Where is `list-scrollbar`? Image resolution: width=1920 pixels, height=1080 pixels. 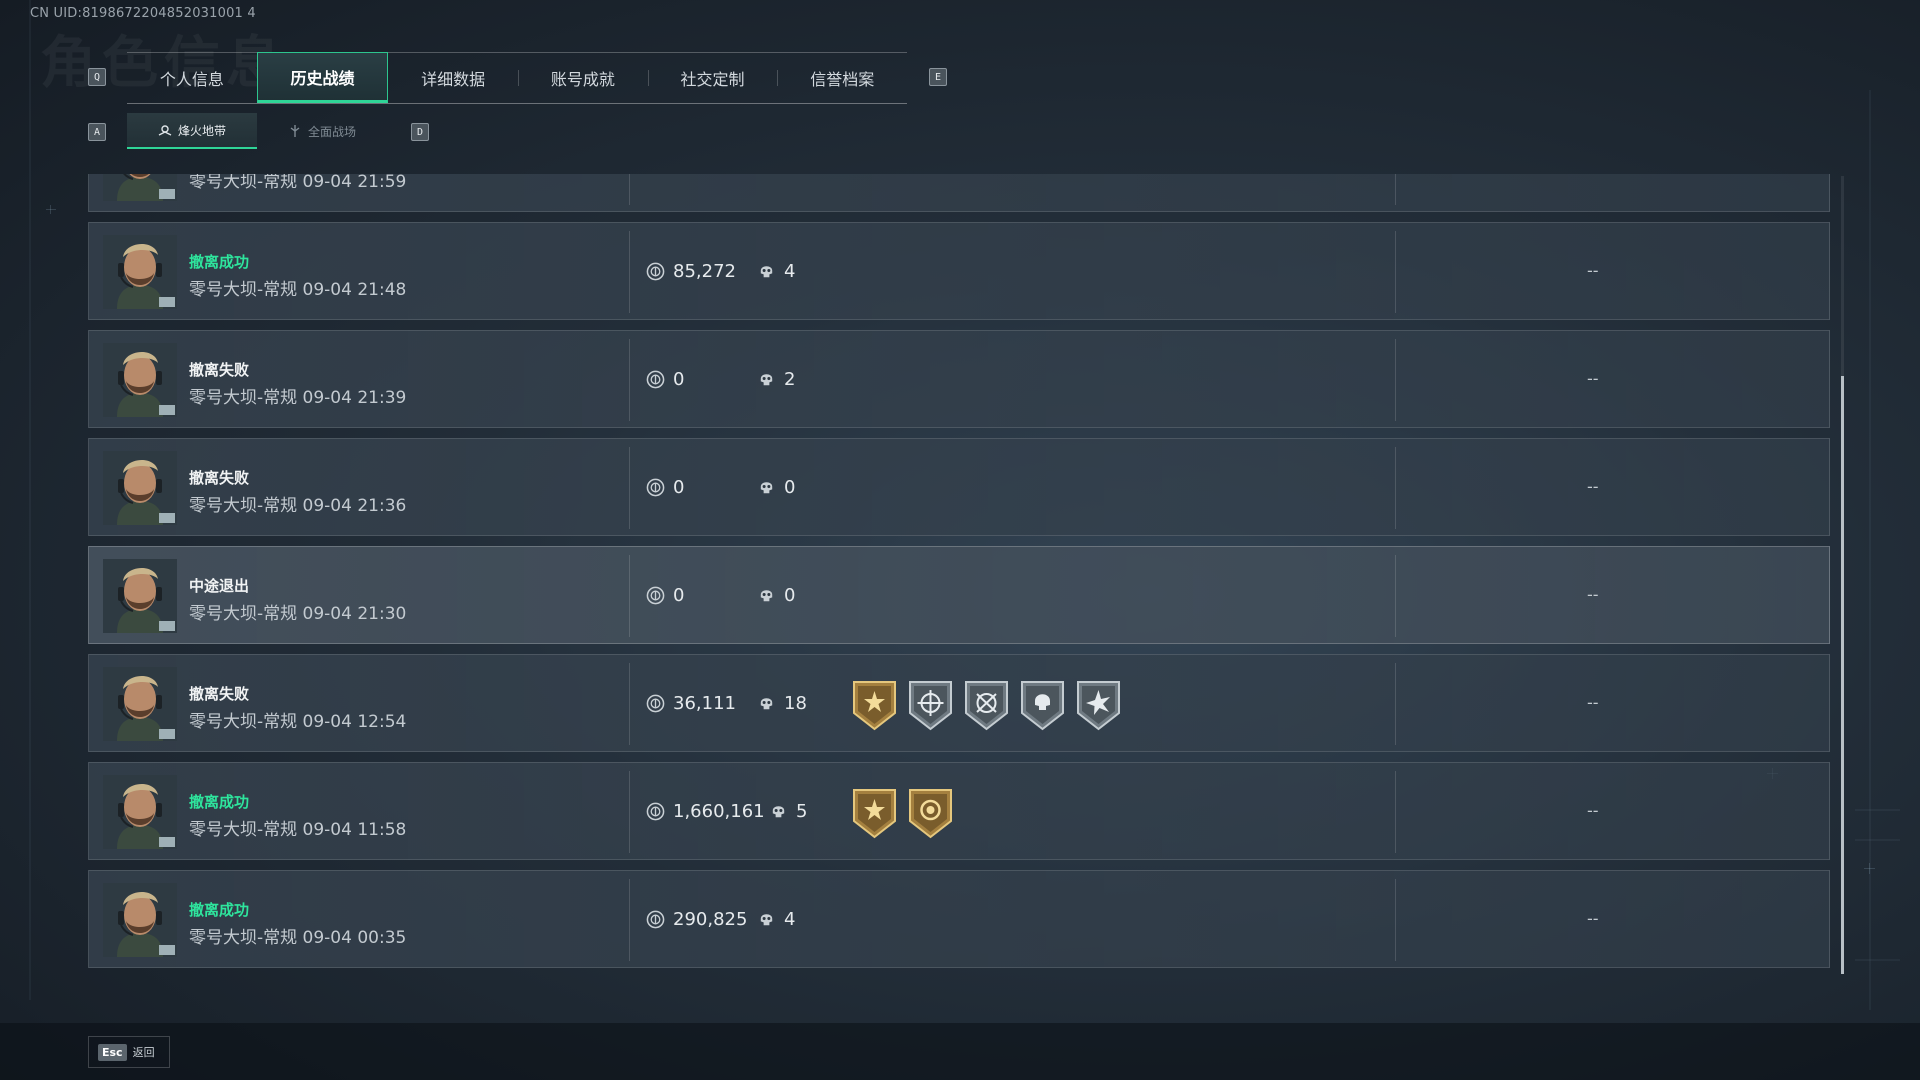 list-scrollbar is located at coordinates (1842, 575).